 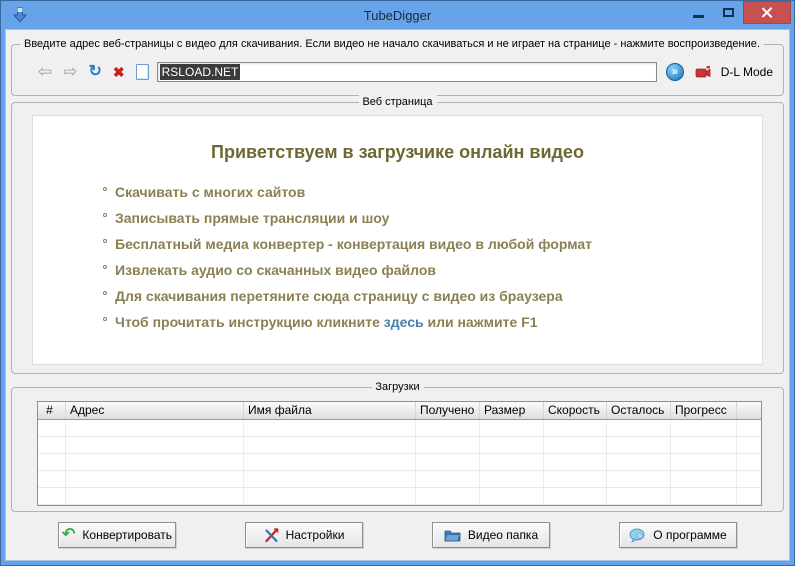 I want to click on window-controls, so click(x=737, y=12).